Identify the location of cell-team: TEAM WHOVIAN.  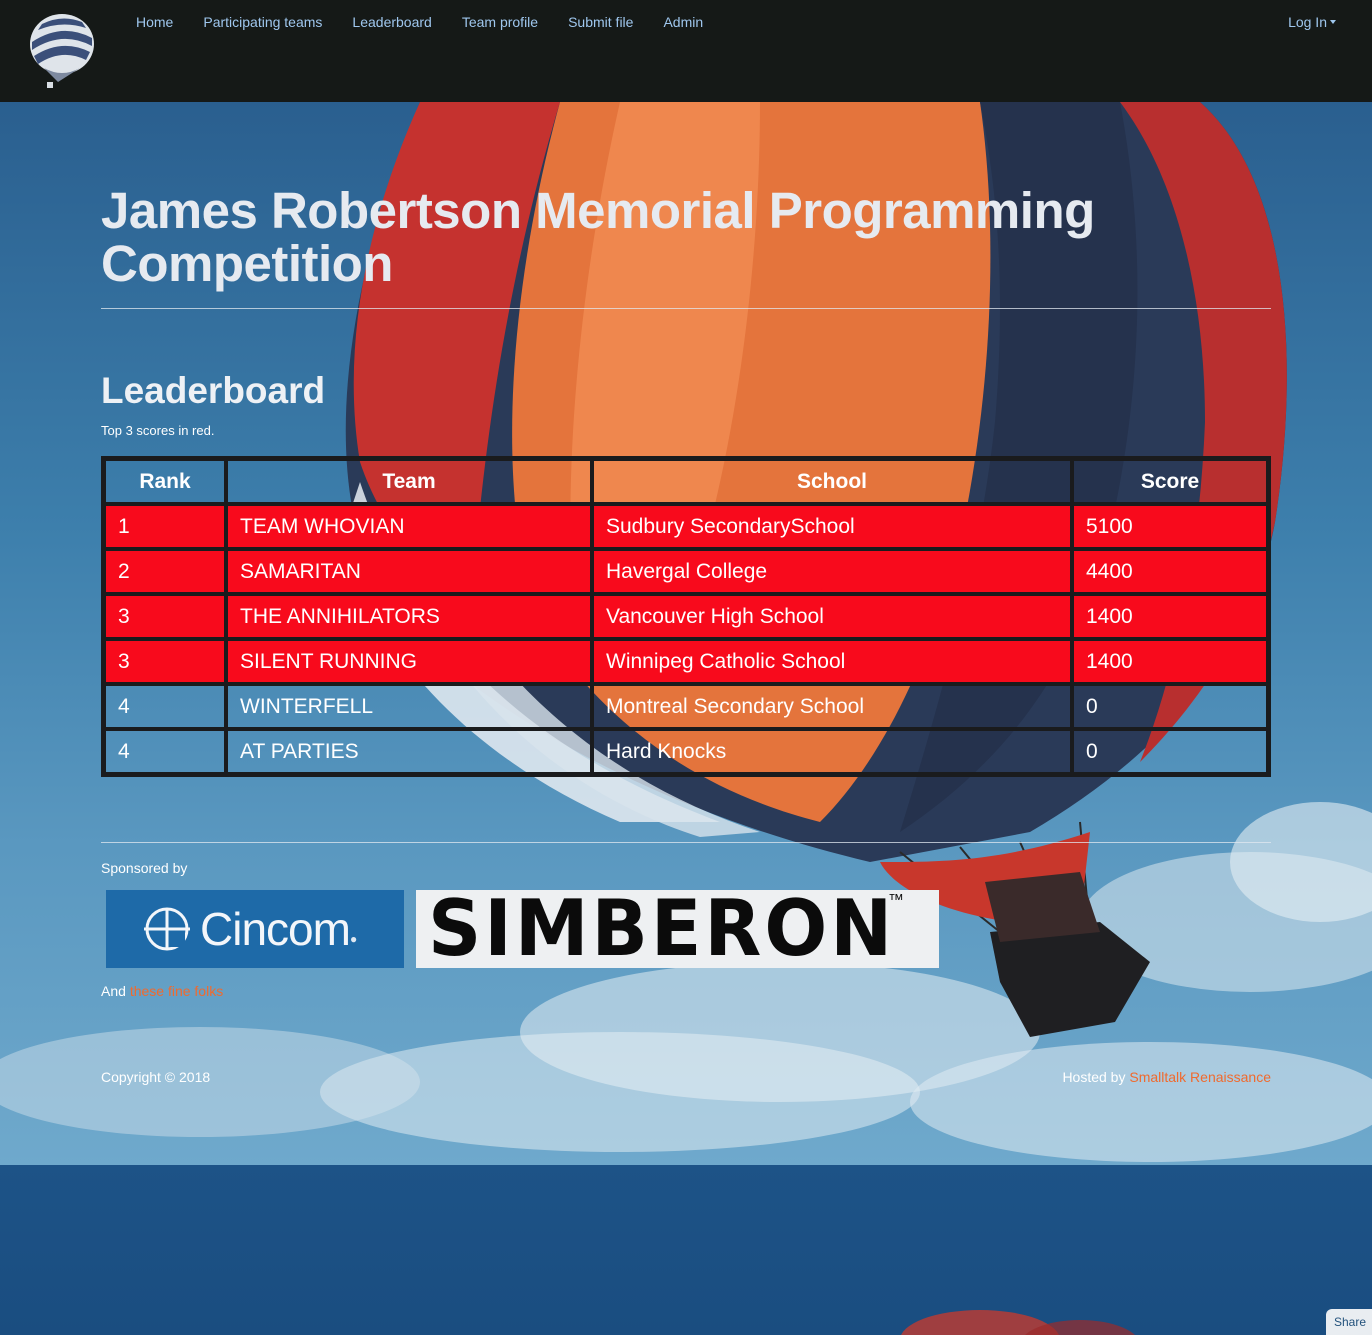
(409, 526).